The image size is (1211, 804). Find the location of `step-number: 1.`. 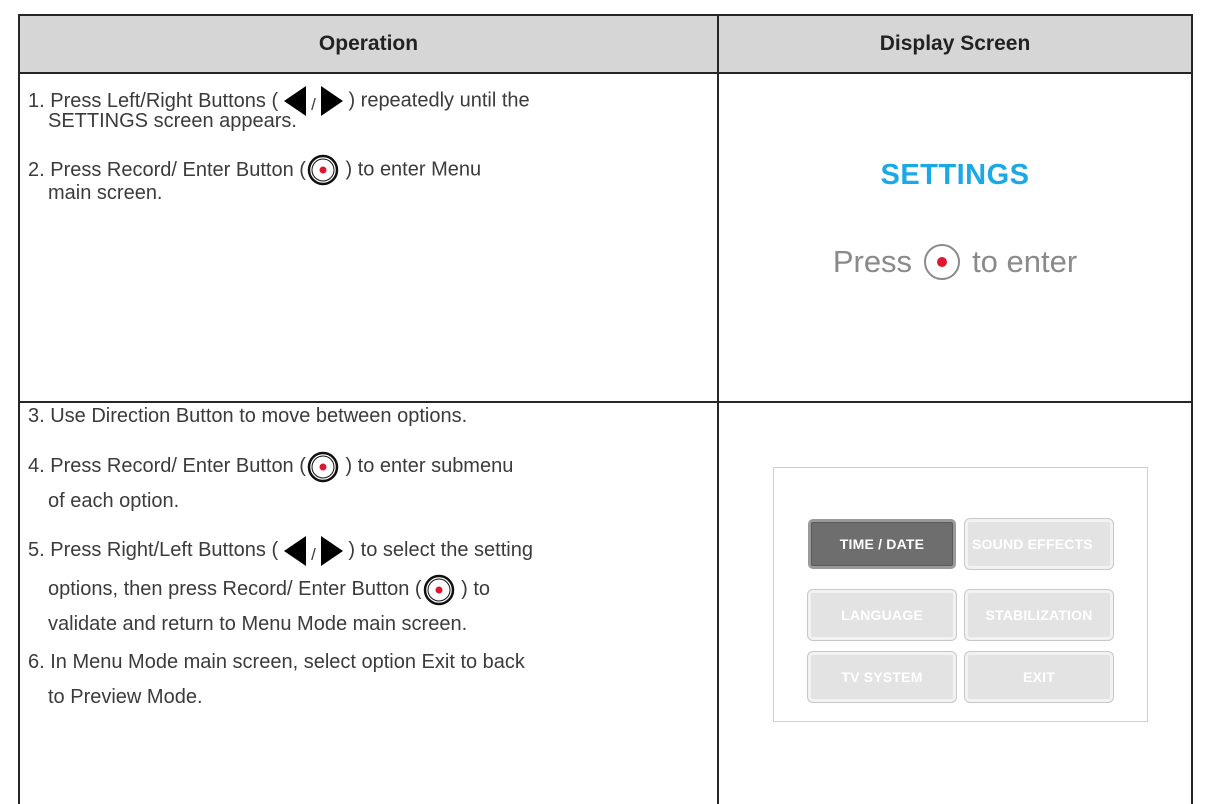

step-number: 1. is located at coordinates (36, 100).